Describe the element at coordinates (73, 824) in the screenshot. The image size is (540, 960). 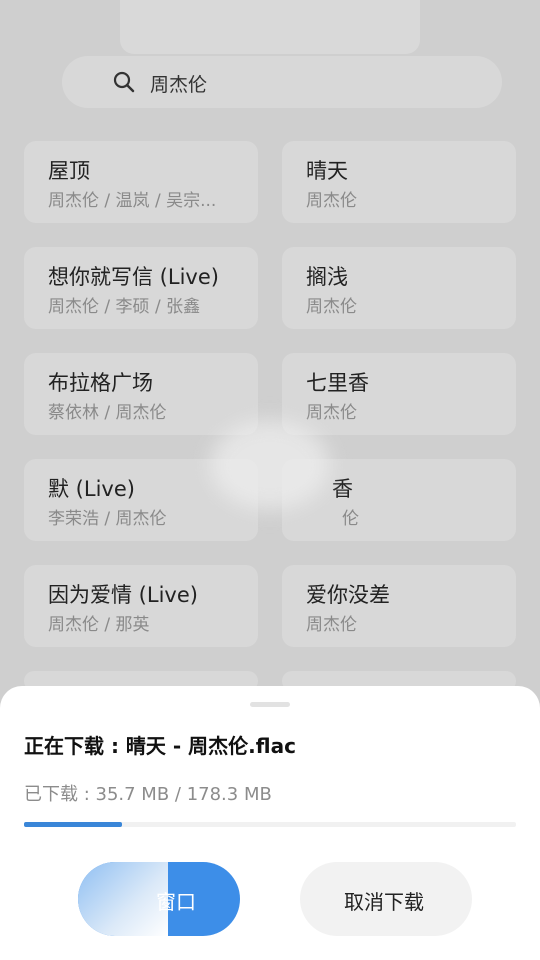
I see `progress-fill` at that location.